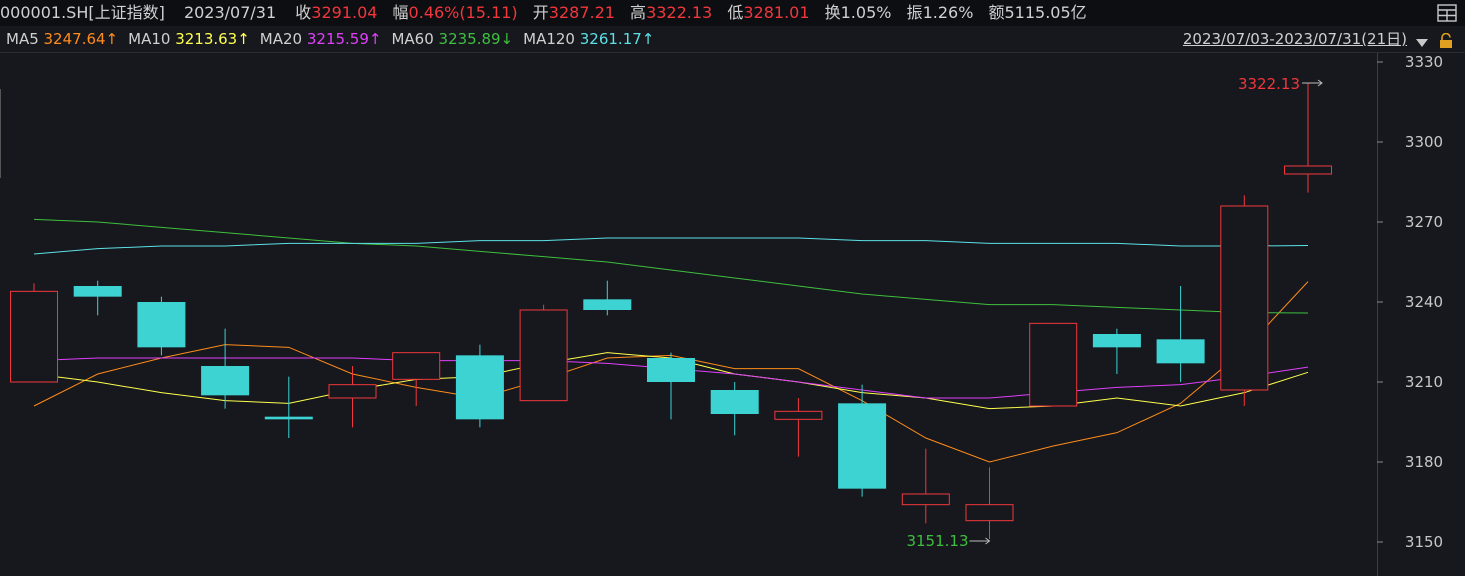  Describe the element at coordinates (1424, 222) in the screenshot. I see `y-tick-label: 3270` at that location.